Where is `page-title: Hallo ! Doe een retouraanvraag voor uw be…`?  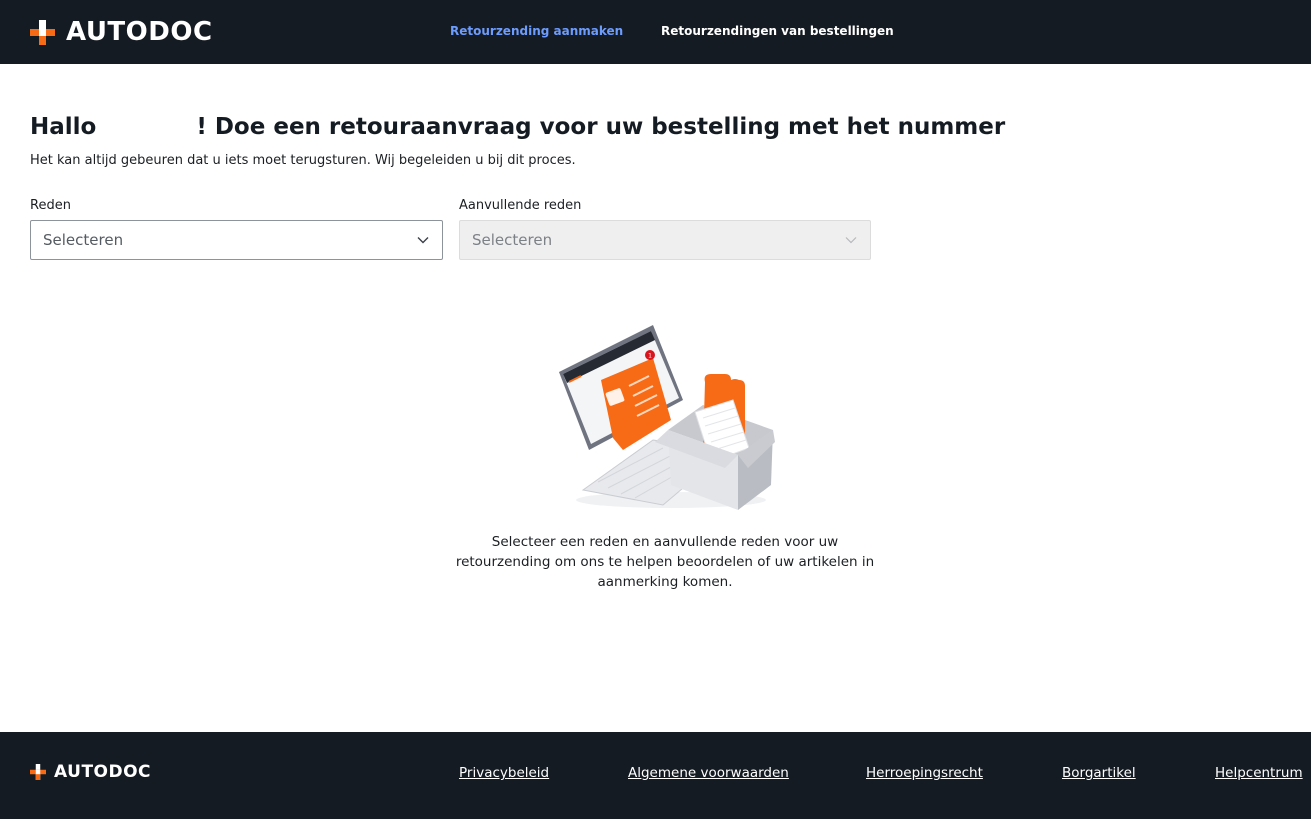 page-title: Hallo ! Doe een retouraanvraag voor uw be… is located at coordinates (530, 127).